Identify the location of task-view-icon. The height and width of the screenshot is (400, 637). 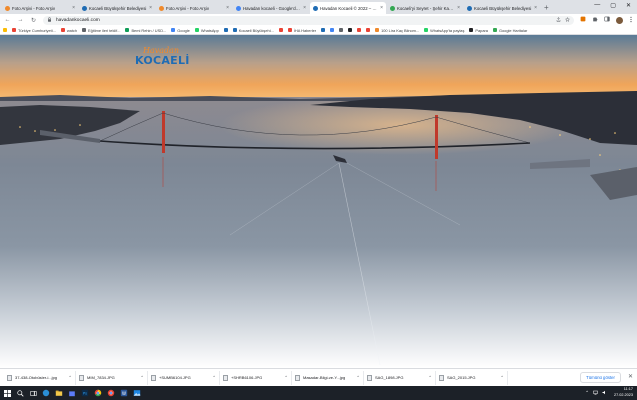
(33, 393).